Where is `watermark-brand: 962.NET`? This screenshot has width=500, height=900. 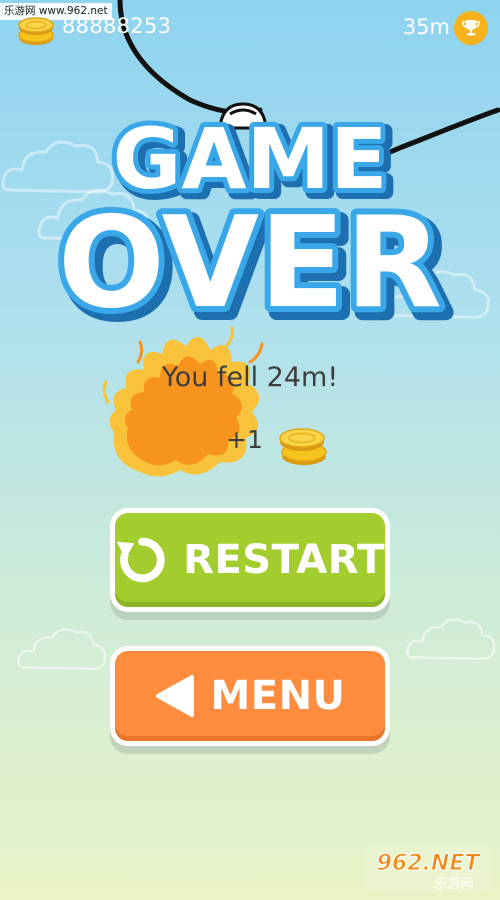 watermark-brand: 962.NET is located at coordinates (429, 863).